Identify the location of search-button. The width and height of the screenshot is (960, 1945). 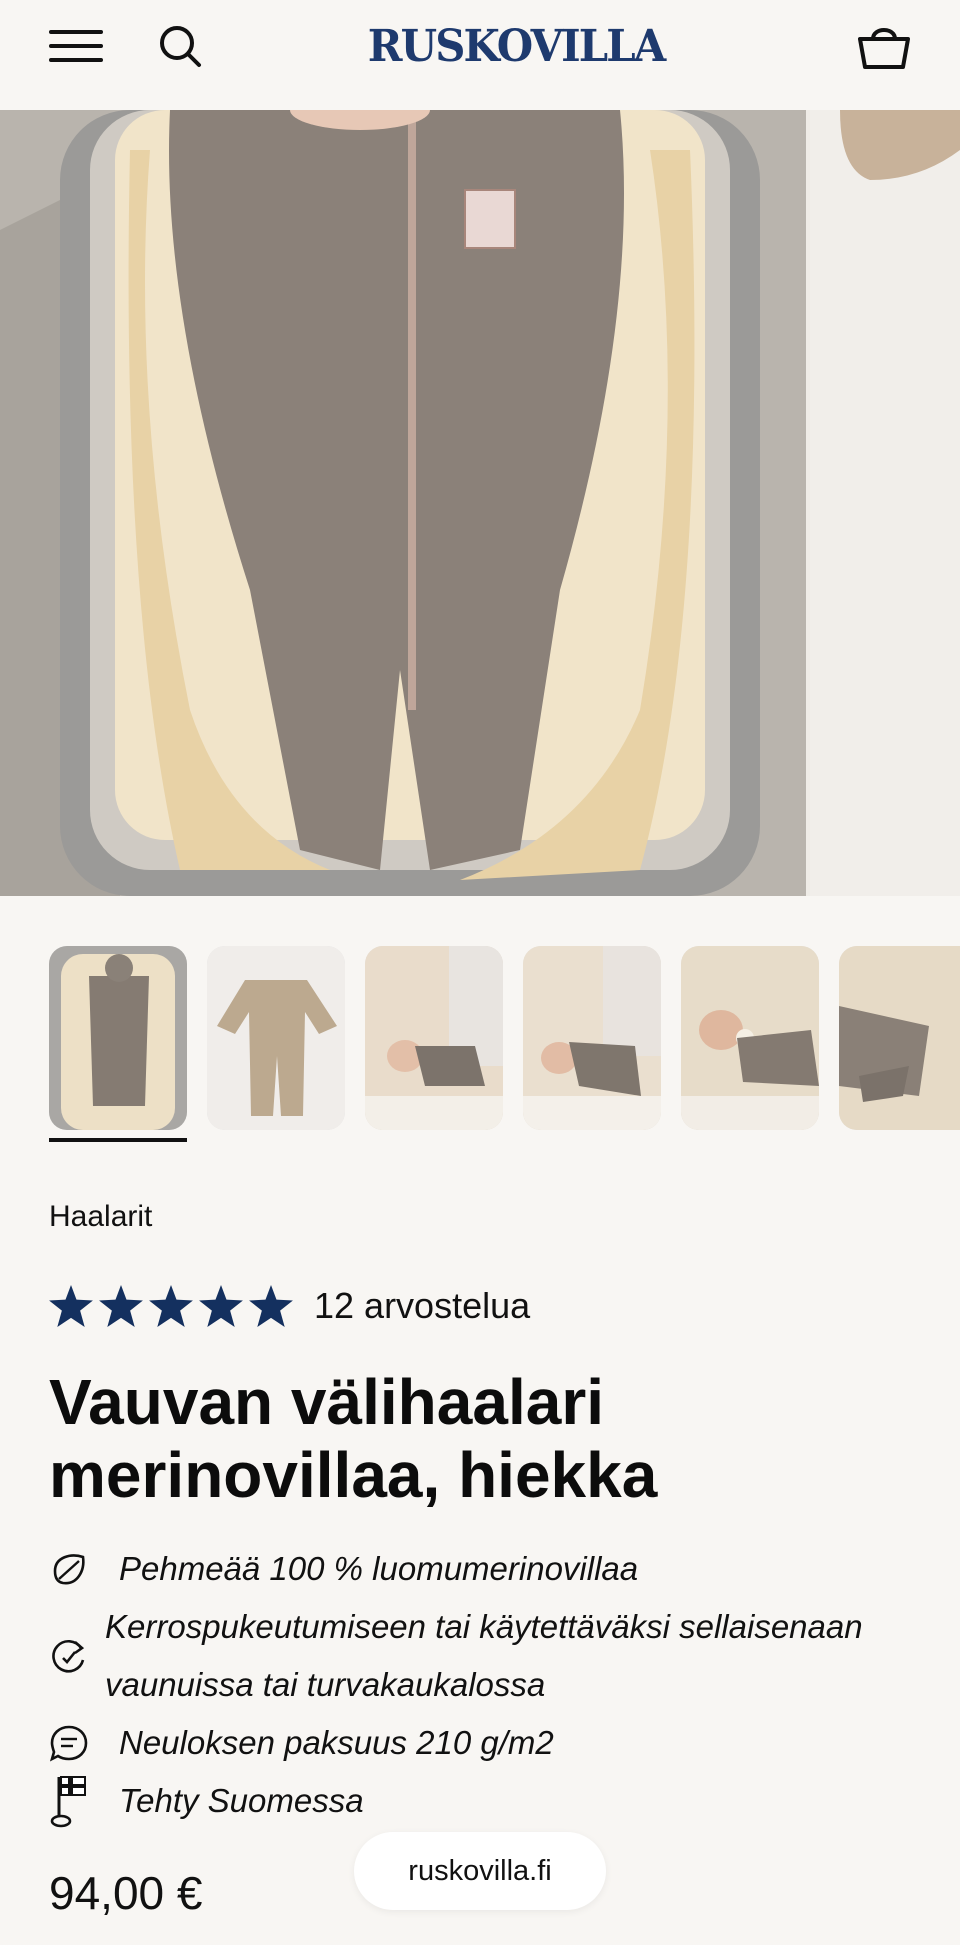
(180, 46).